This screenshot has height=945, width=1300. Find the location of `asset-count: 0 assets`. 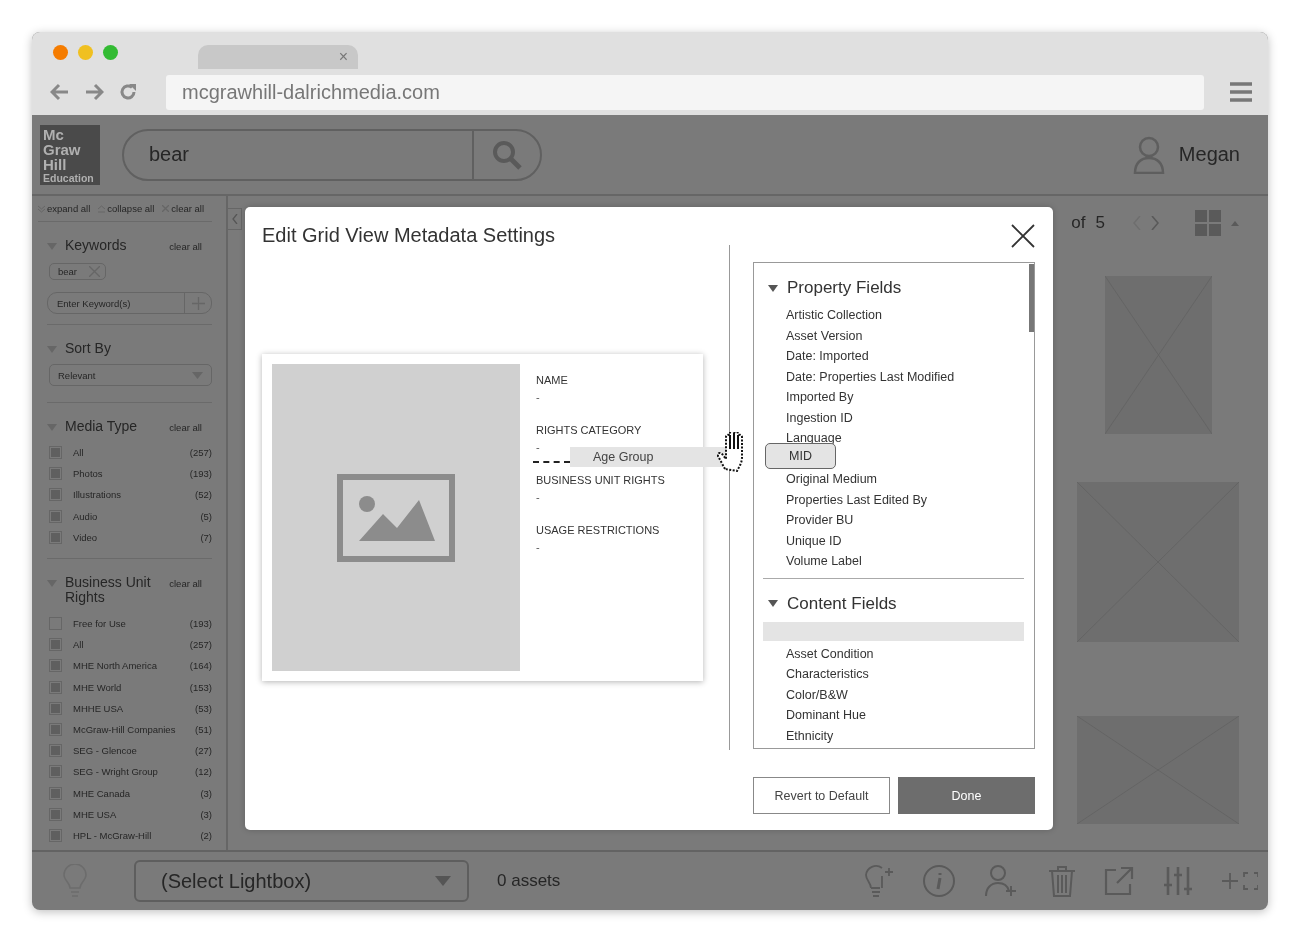

asset-count: 0 assets is located at coordinates (529, 881).